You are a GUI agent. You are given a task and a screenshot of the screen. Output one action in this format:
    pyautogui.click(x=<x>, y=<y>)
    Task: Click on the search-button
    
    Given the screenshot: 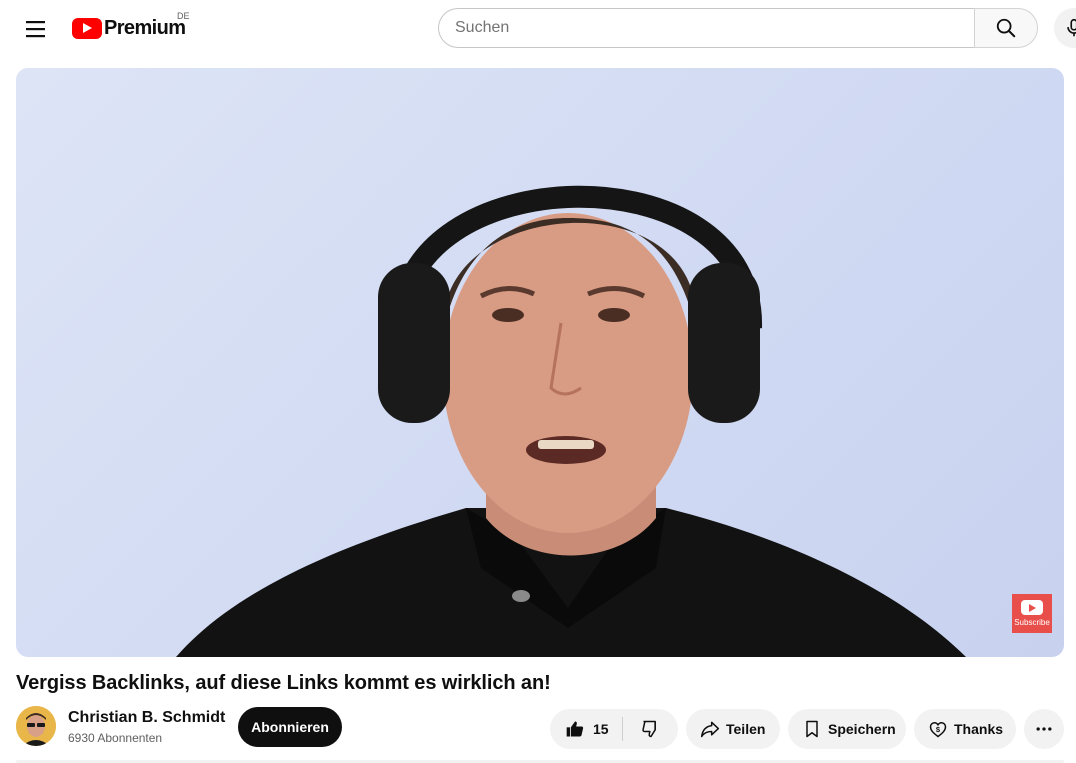 What is the action you would take?
    pyautogui.click(x=1006, y=28)
    